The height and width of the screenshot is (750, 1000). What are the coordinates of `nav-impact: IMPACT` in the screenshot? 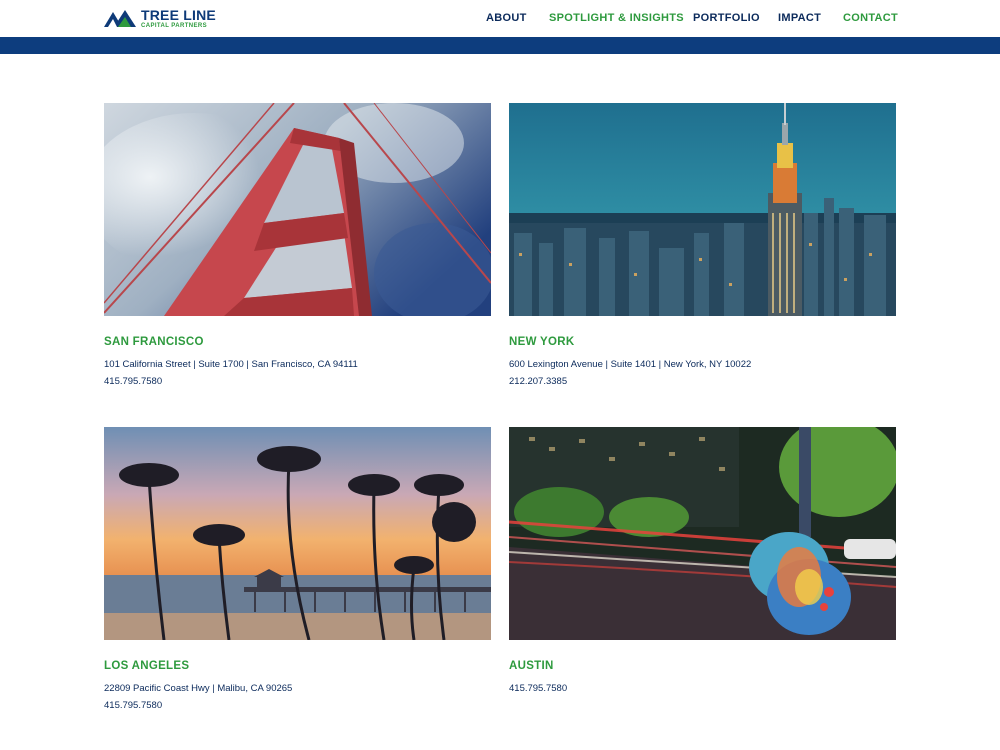 It's located at (799, 18).